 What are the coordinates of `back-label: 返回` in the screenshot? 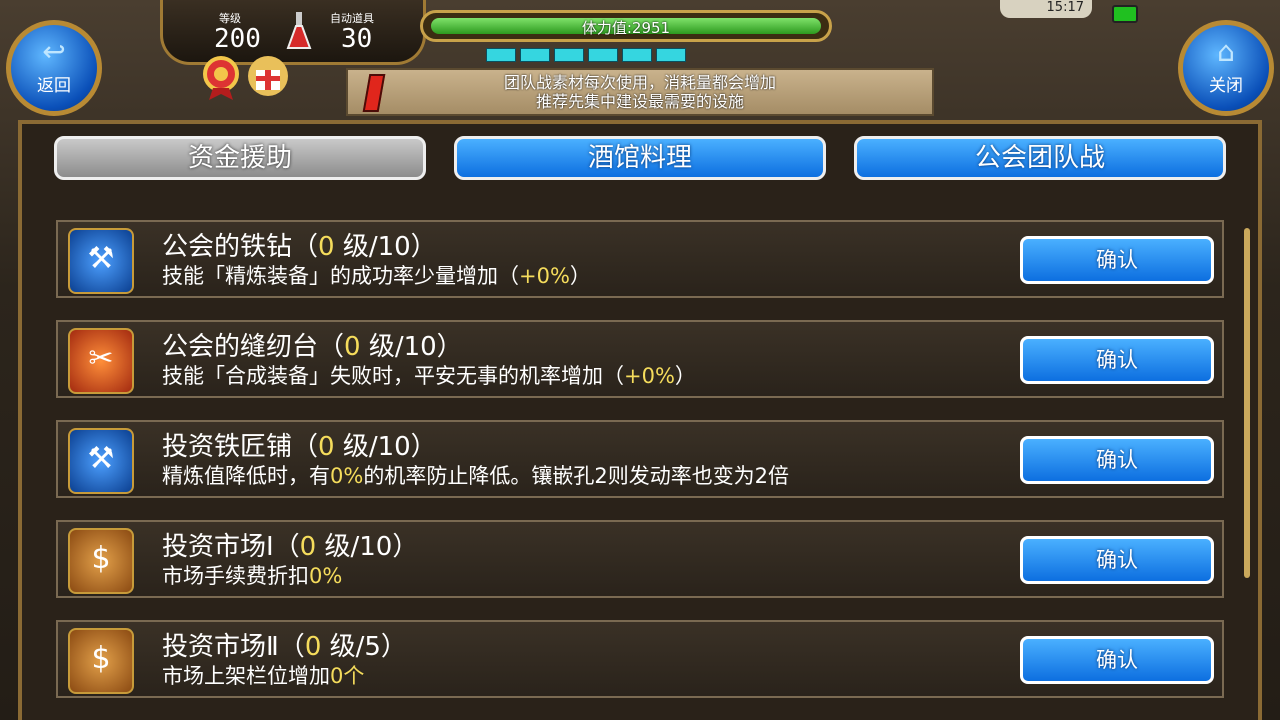 It's located at (54, 86).